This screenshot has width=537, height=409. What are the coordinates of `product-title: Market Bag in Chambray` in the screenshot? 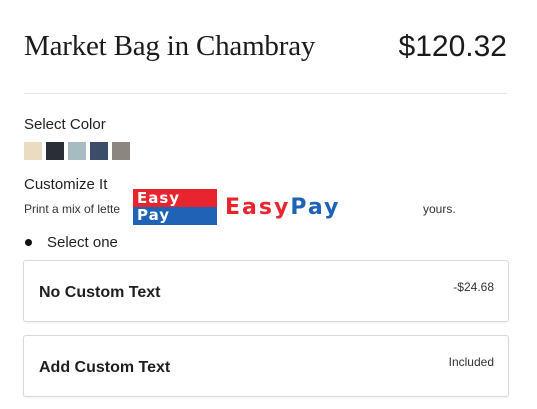 It's located at (170, 46).